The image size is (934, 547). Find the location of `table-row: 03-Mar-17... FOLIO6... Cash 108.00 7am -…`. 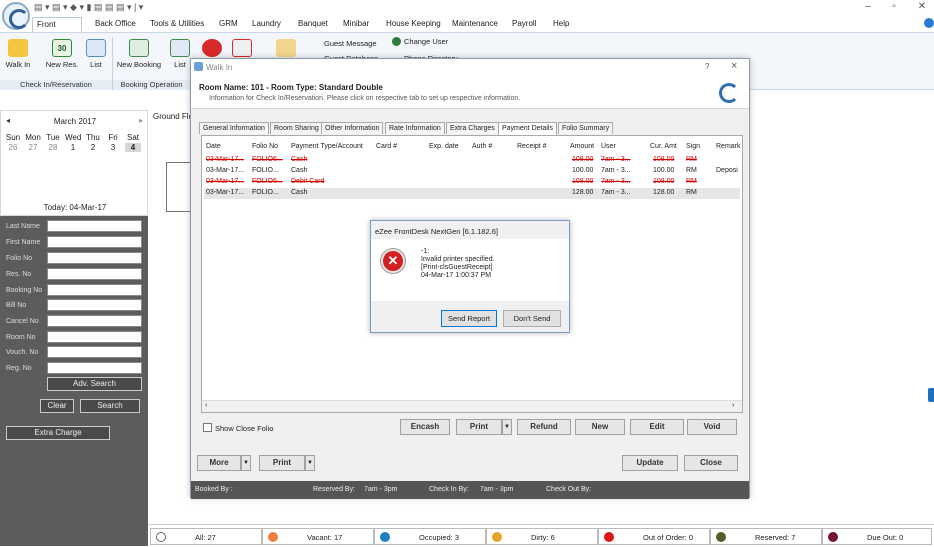

table-row: 03-Mar-17... FOLIO6... Cash 108.00 7am -… is located at coordinates (472, 160).